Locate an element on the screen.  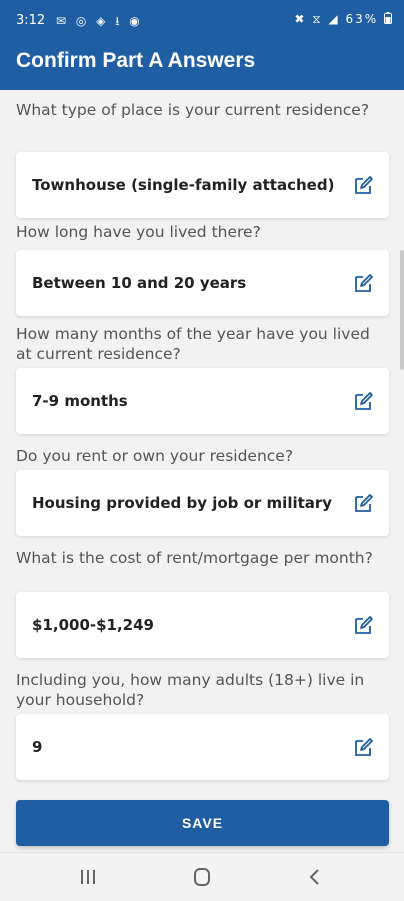
answer-value: Housing provided by job or military is located at coordinates (182, 503).